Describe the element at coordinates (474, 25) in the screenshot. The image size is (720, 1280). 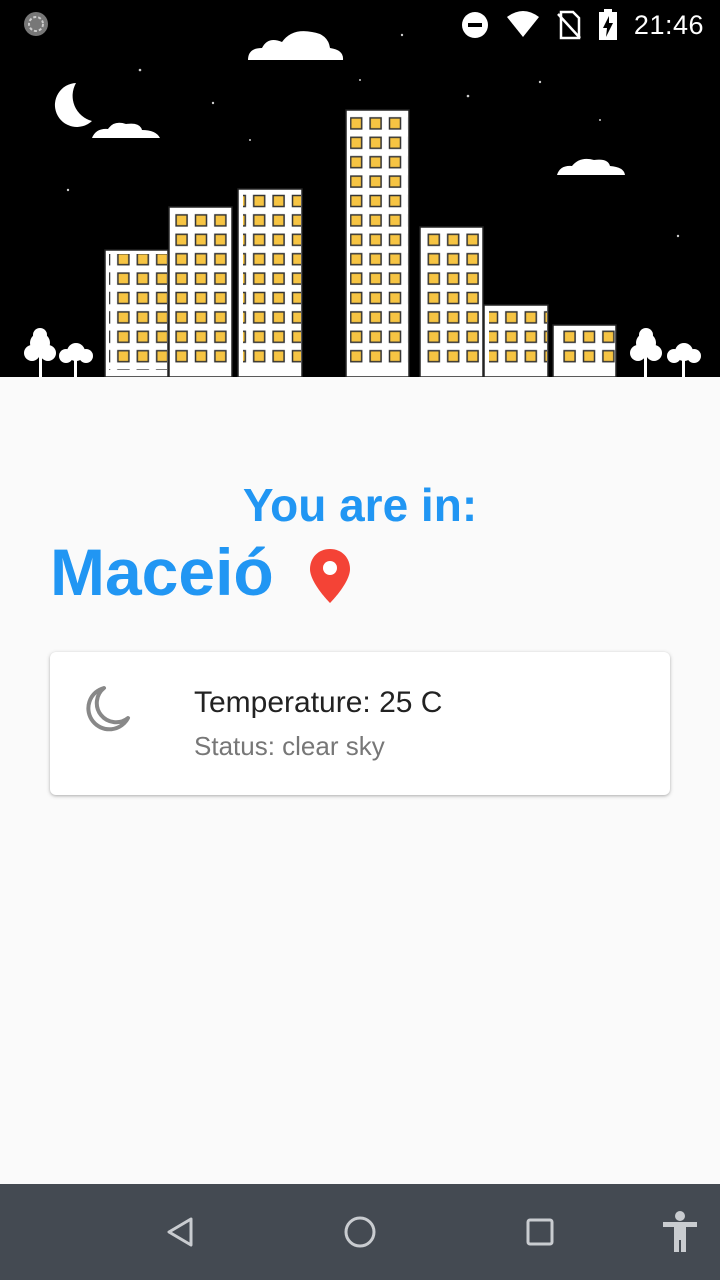
I see `do-not-disturb-icon` at that location.